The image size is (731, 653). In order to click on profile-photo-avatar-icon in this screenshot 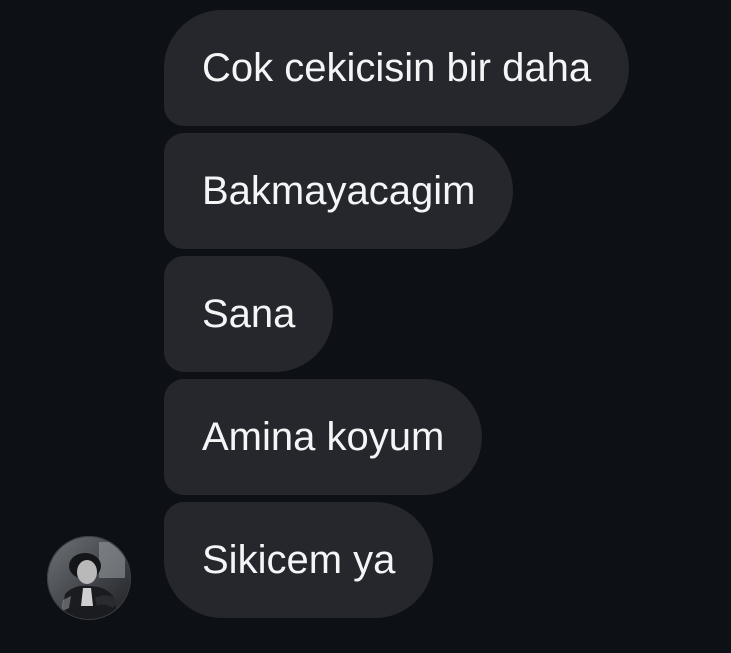, I will do `click(89, 578)`.